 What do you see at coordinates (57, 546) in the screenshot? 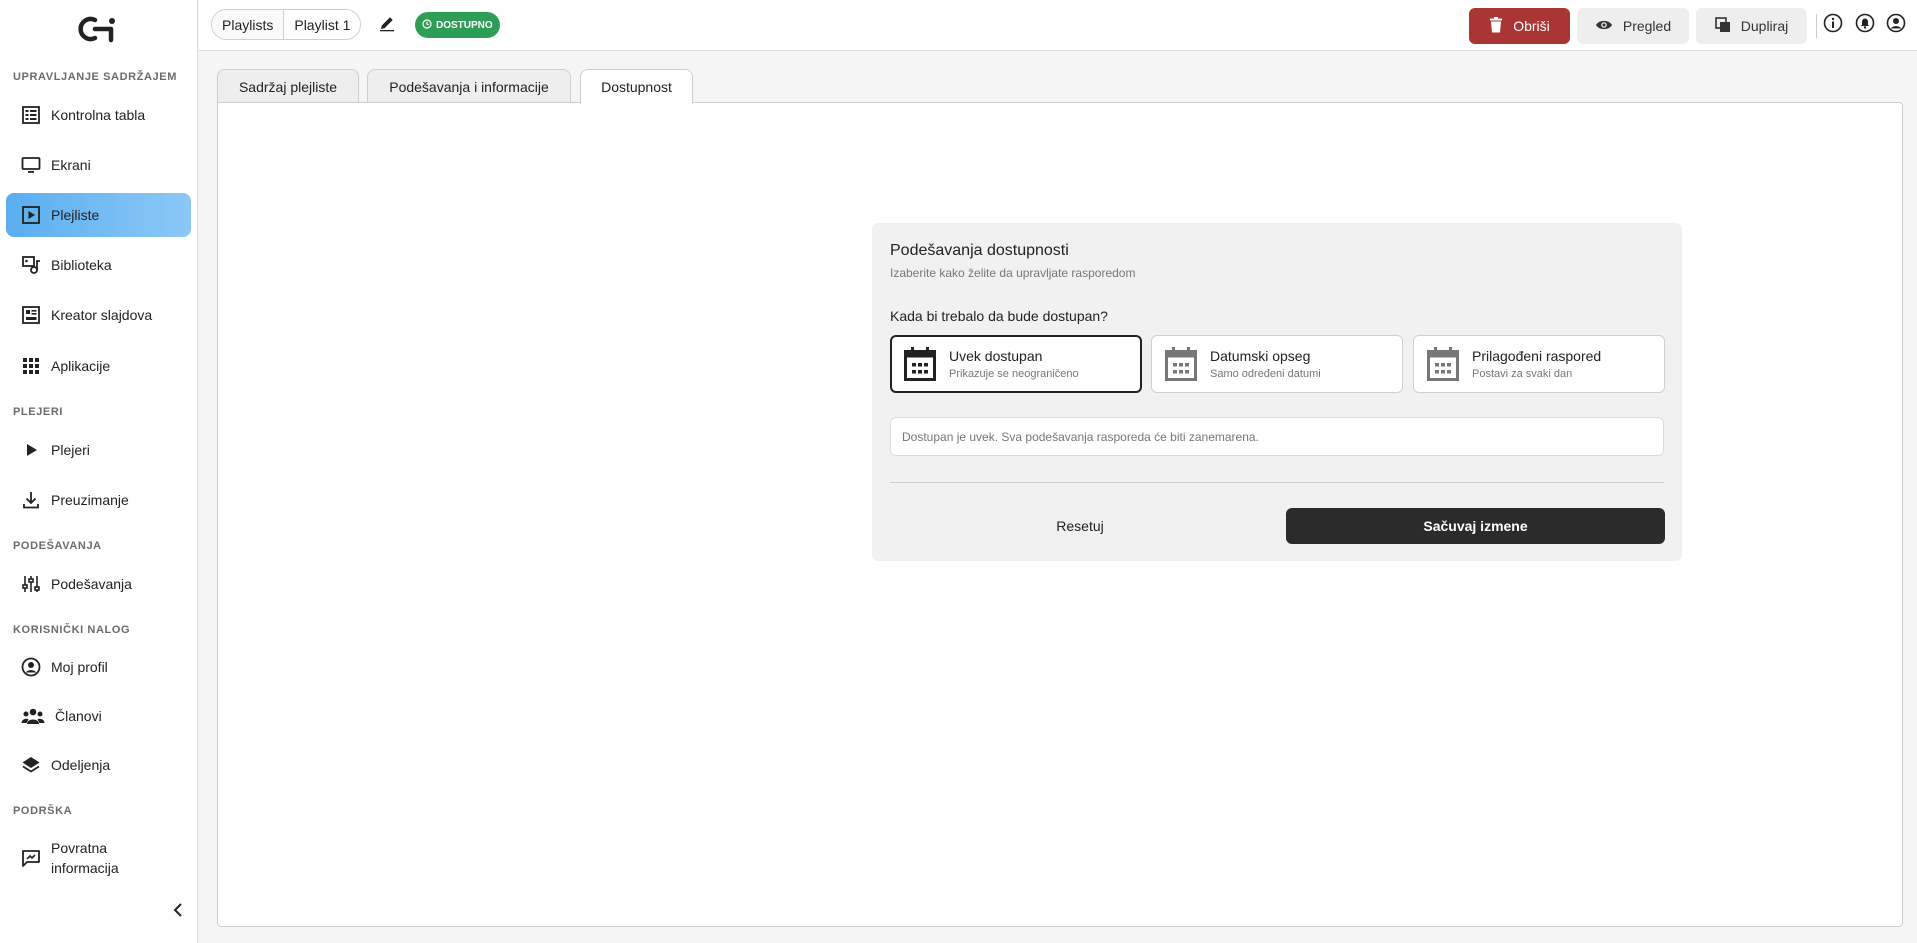
I see `section-title-settings: PODEŠAVANJA` at bounding box center [57, 546].